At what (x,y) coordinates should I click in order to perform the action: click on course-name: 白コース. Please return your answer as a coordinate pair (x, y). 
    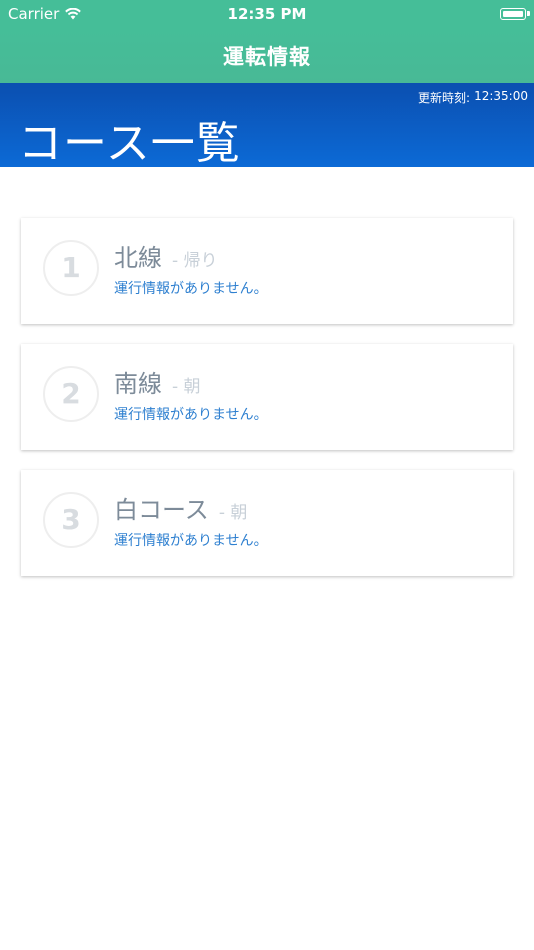
    Looking at the image, I should click on (161, 510).